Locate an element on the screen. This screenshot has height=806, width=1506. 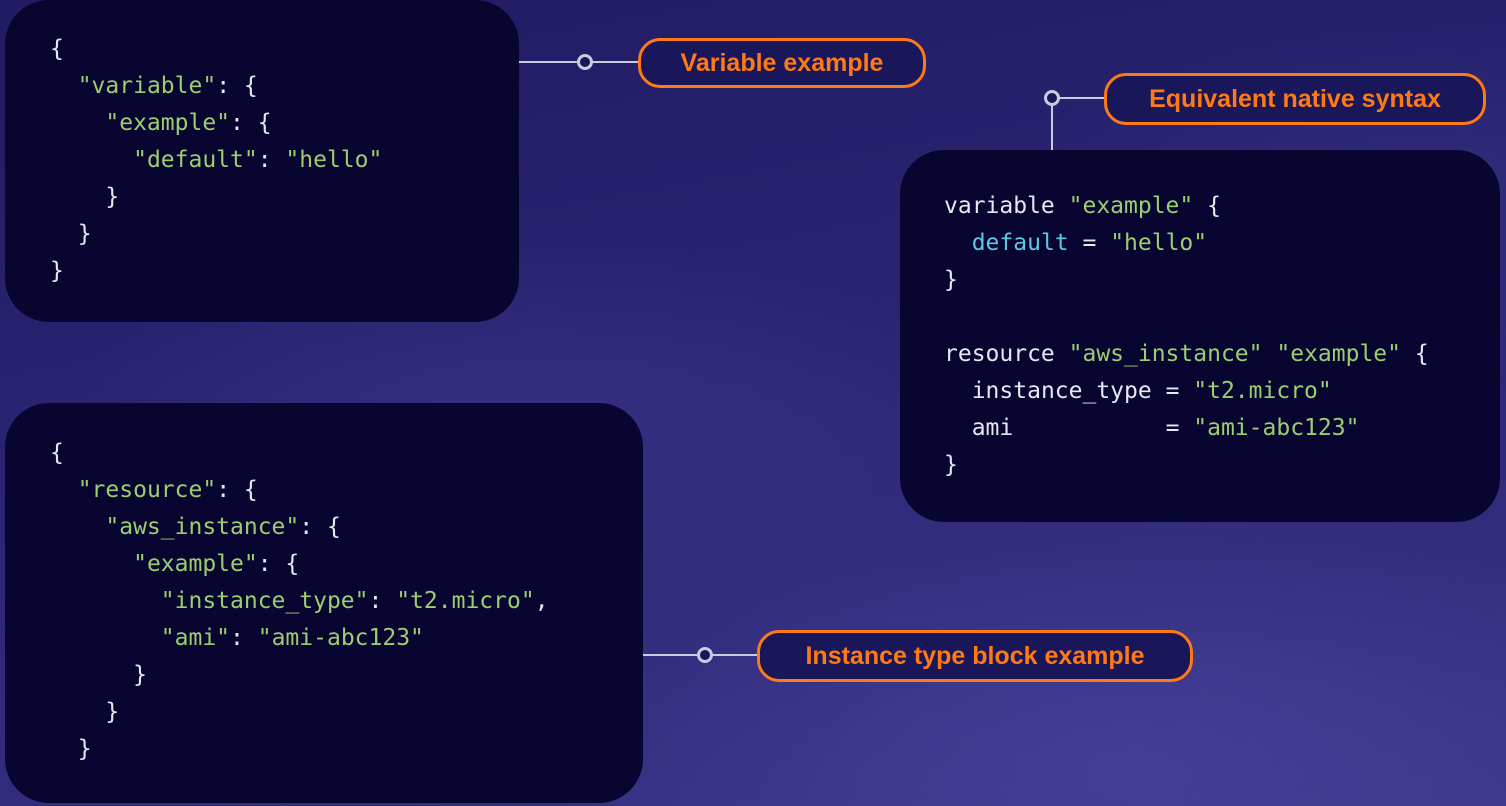
instance-type-block-example-label: Instance type block example is located at coordinates (975, 656).